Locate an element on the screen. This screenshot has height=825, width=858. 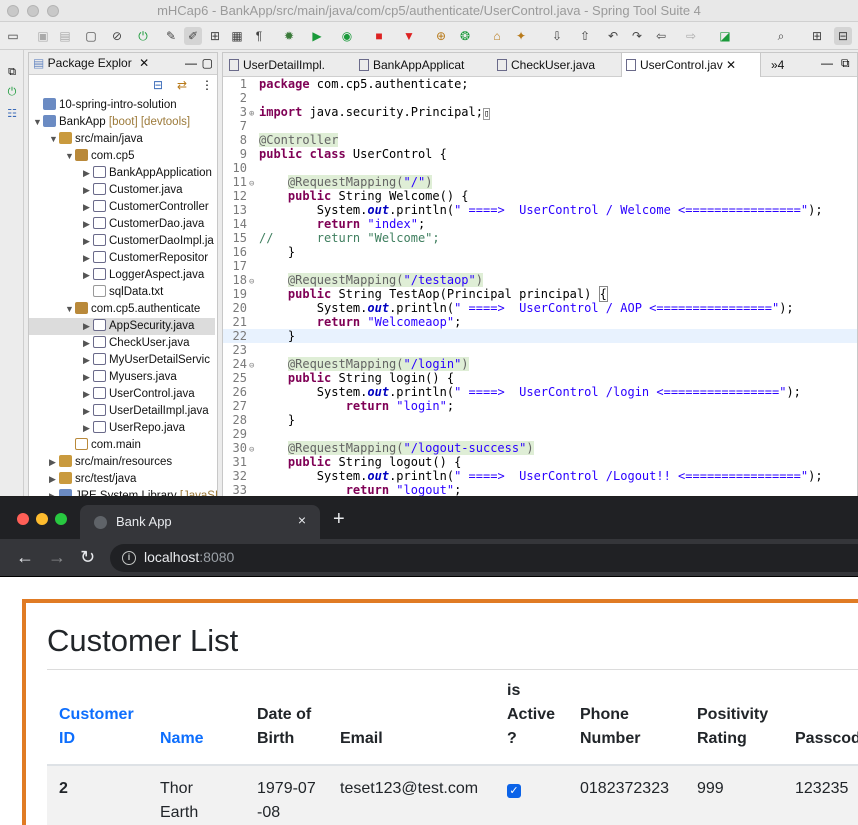
tree-item: ▶ src/main/resources is located at coordinates (110, 462).